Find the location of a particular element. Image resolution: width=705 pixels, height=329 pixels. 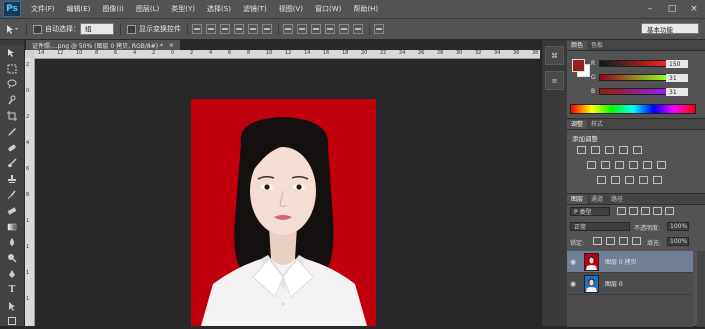

move-tool-preset is located at coordinates (12, 29).